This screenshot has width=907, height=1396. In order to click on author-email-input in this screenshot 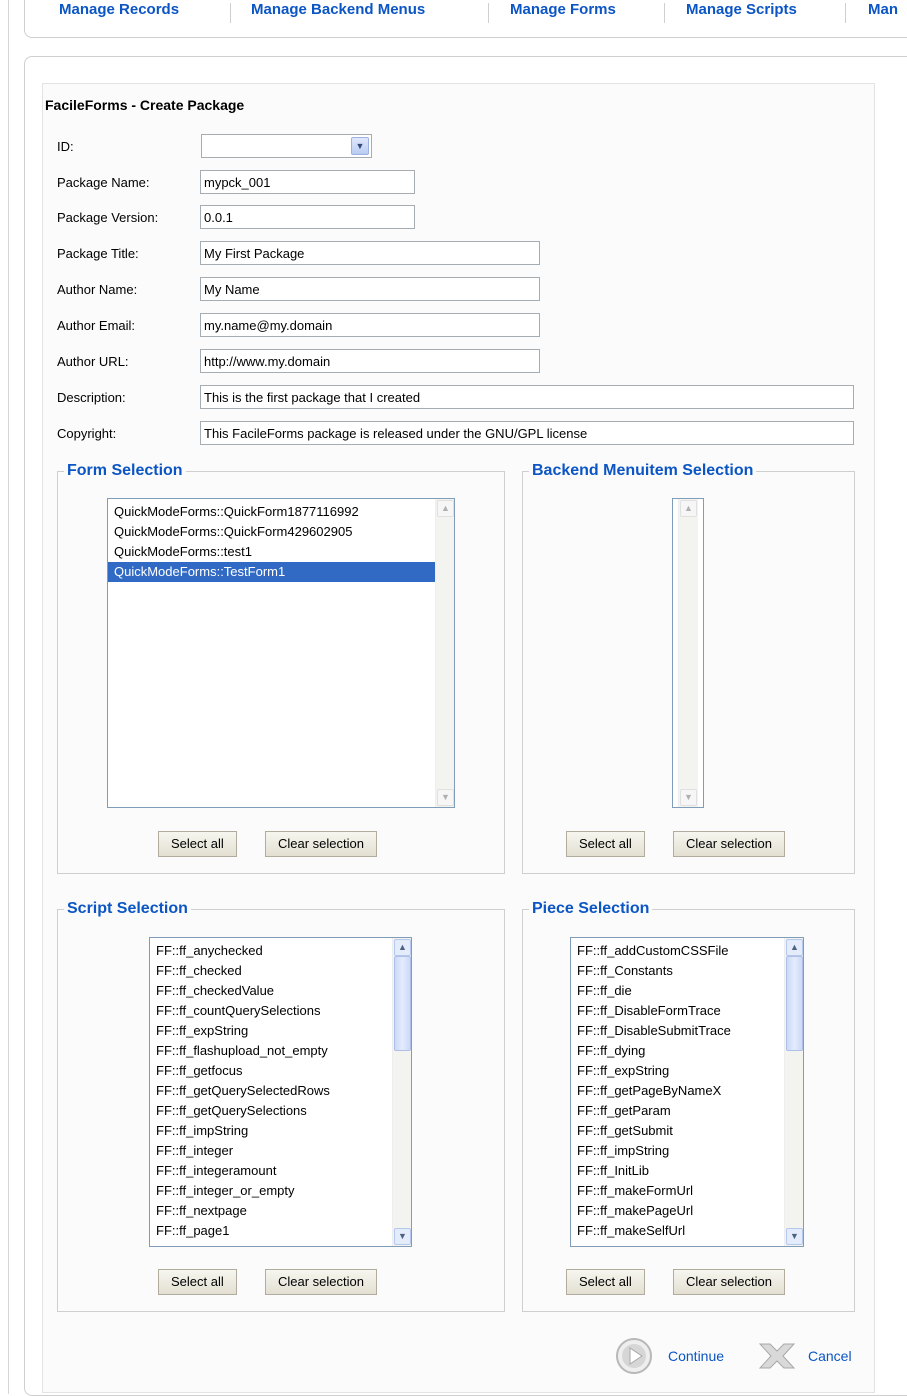, I will do `click(370, 325)`.